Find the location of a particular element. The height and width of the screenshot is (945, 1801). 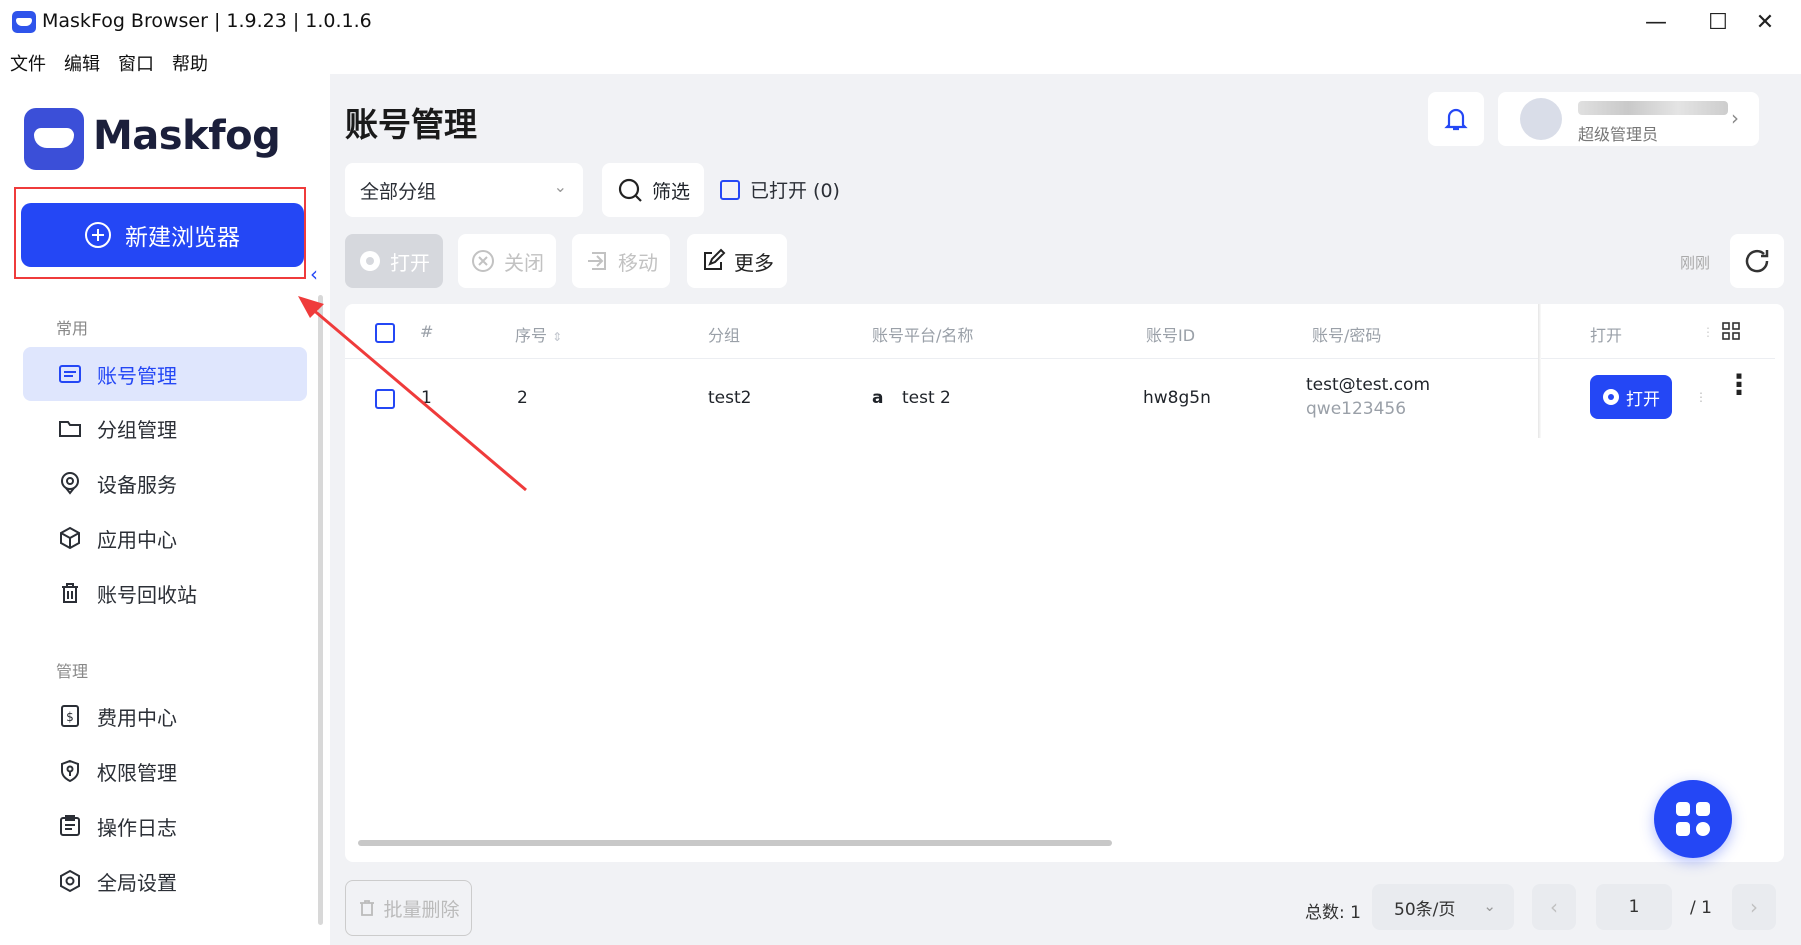

account-list-icon is located at coordinates (70, 374).